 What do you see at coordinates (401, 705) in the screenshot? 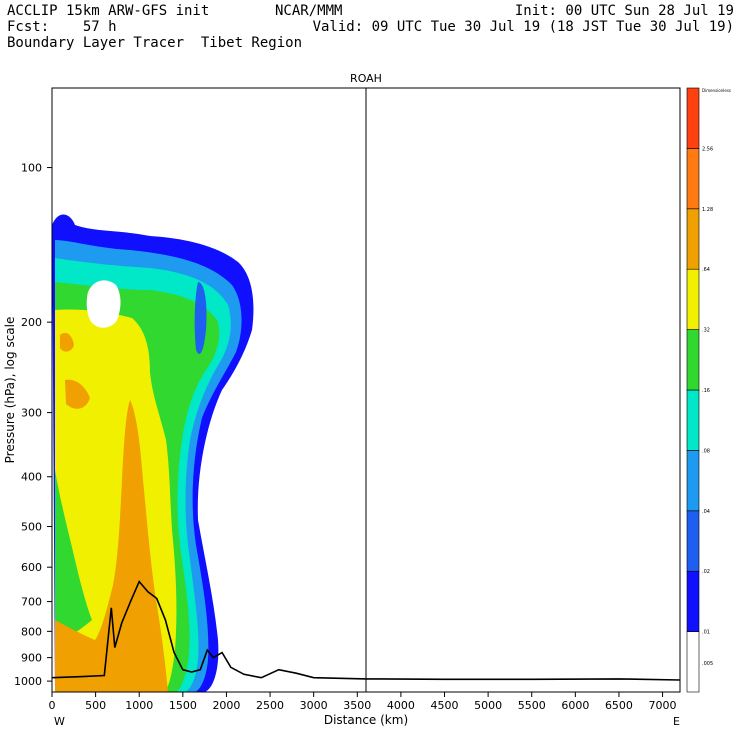
I see `x-tick-label: 4000` at bounding box center [401, 705].